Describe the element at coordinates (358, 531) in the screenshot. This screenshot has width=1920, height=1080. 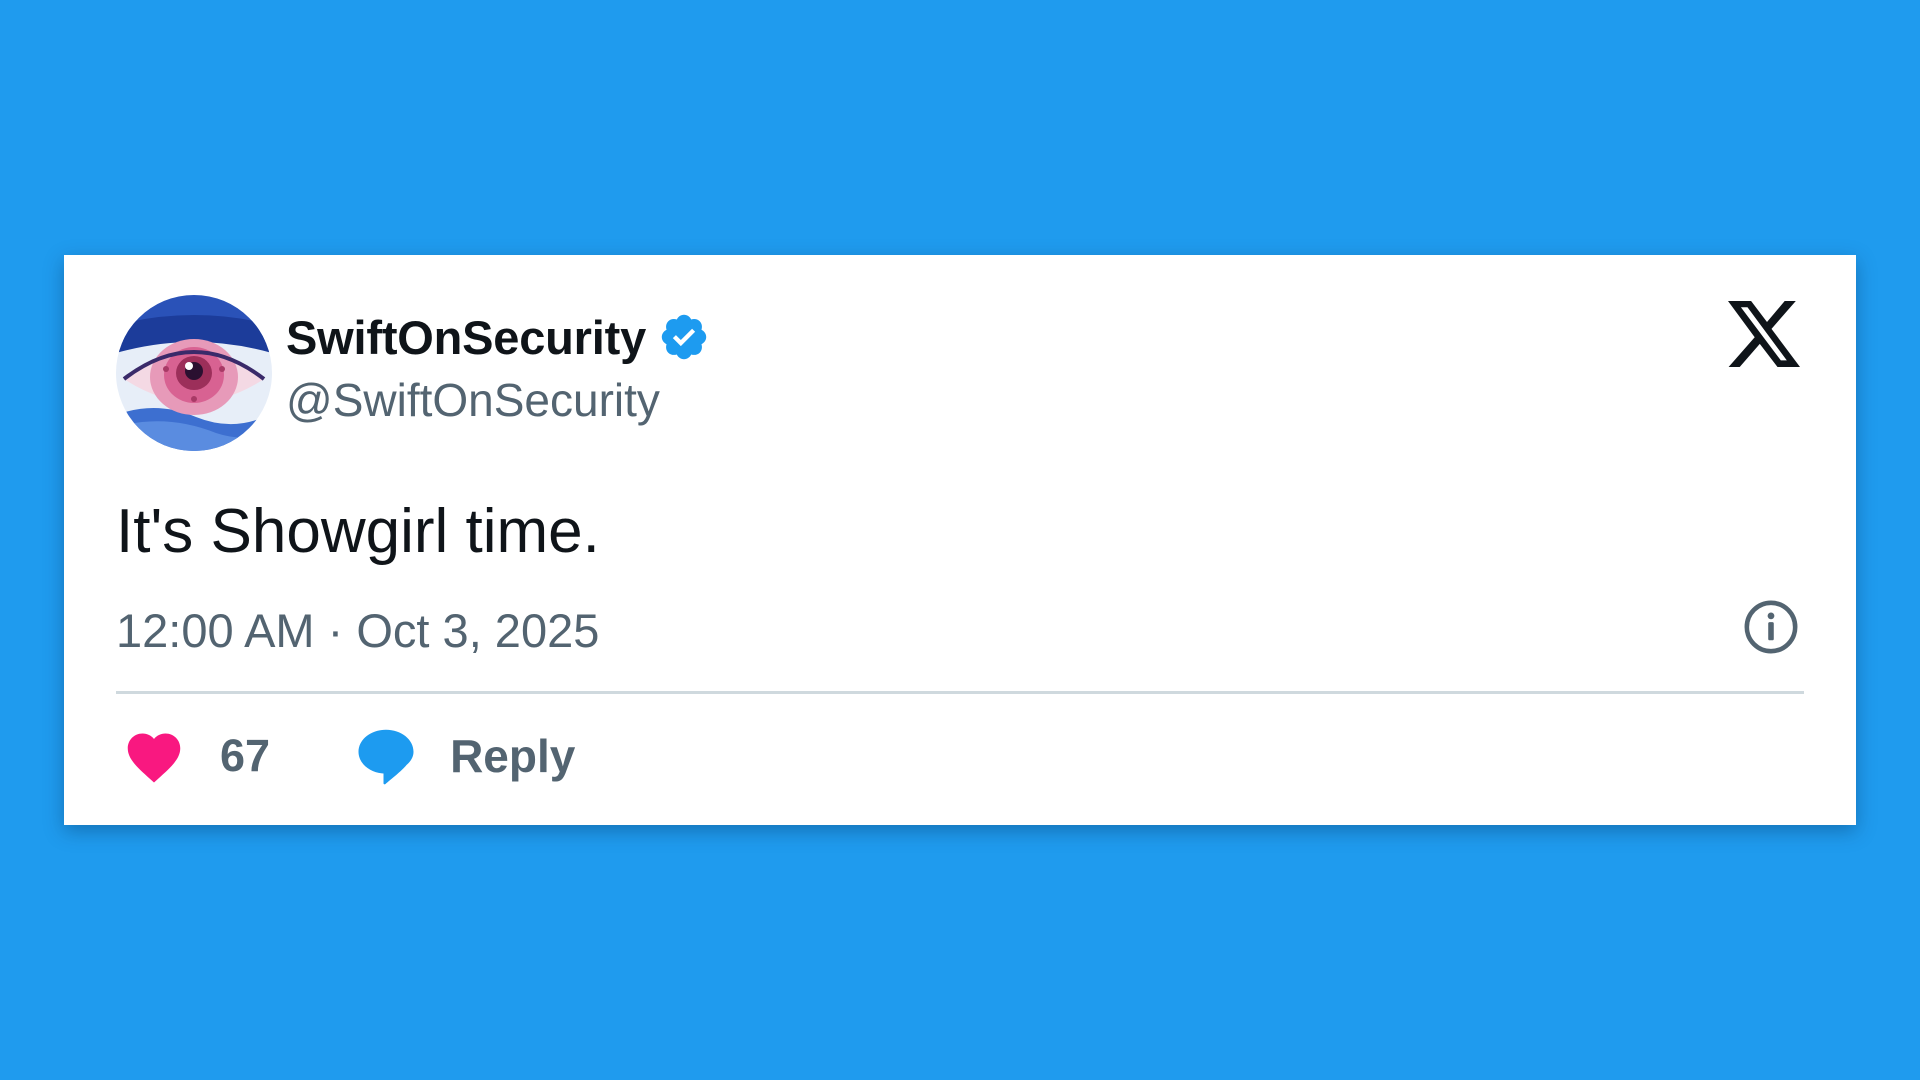
I see `tweet-text: It's Showgirl time.` at that location.